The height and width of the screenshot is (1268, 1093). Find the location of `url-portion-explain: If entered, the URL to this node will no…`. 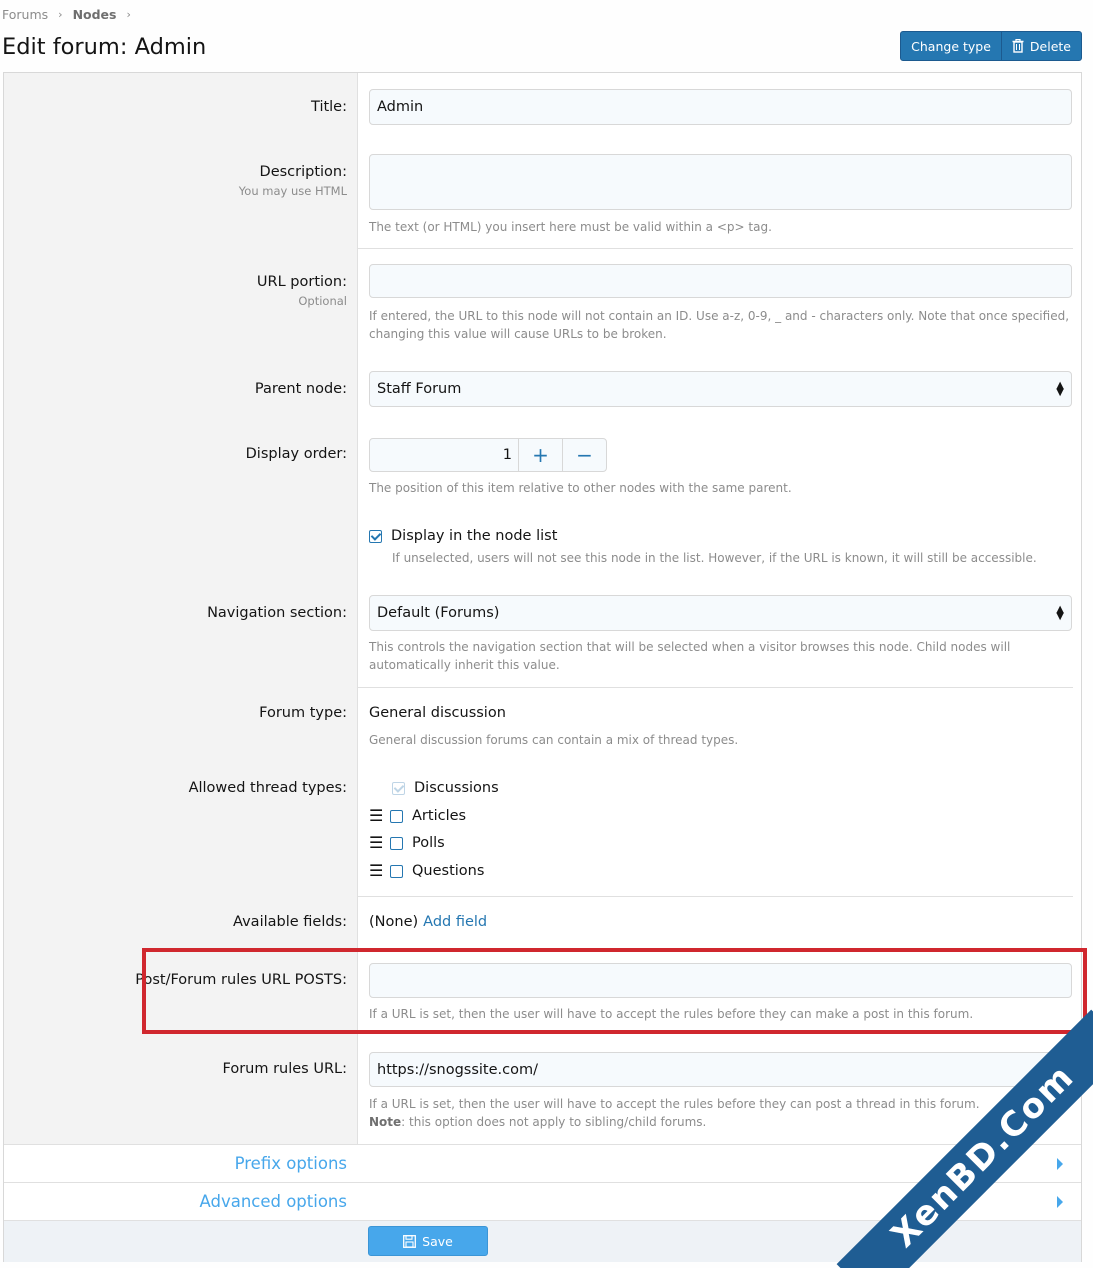

url-portion-explain: If entered, the URL to this node will no… is located at coordinates (719, 325).